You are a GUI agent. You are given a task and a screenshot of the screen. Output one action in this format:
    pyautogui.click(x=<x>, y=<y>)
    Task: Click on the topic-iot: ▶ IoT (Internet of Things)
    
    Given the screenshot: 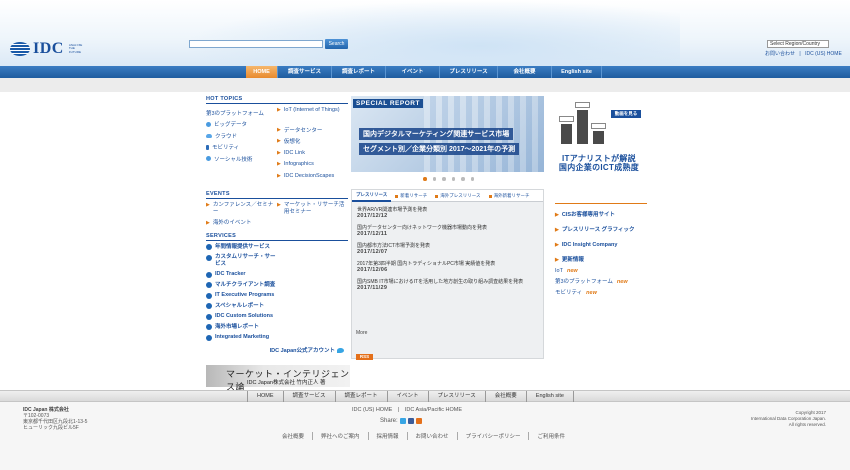 What is the action you would take?
    pyautogui.click(x=312, y=115)
    